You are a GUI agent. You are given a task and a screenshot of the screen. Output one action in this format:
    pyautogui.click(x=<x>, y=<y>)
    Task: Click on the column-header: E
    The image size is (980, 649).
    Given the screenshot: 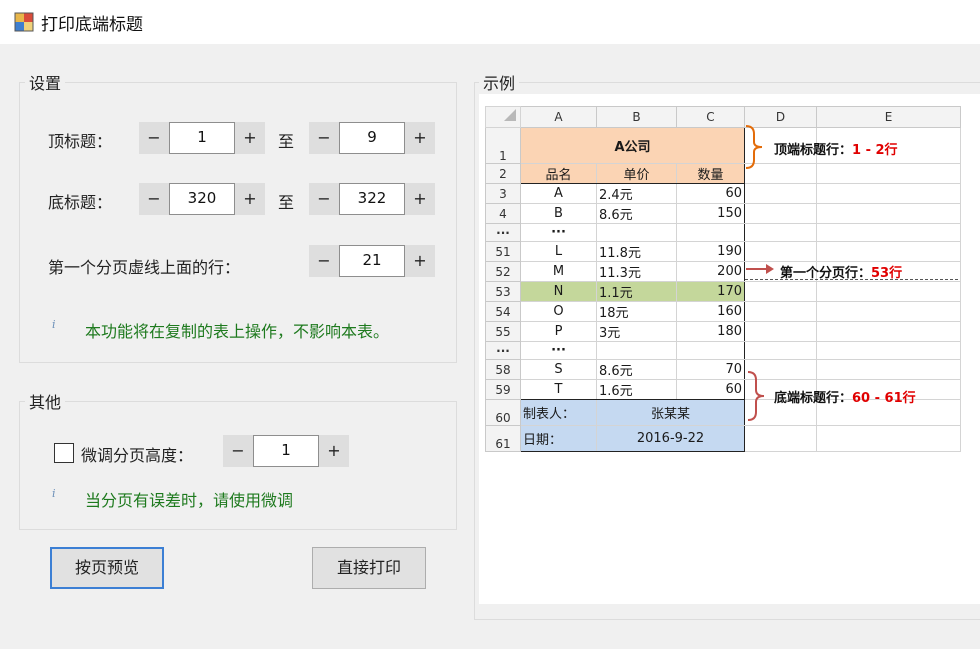 What is the action you would take?
    pyautogui.click(x=888, y=117)
    